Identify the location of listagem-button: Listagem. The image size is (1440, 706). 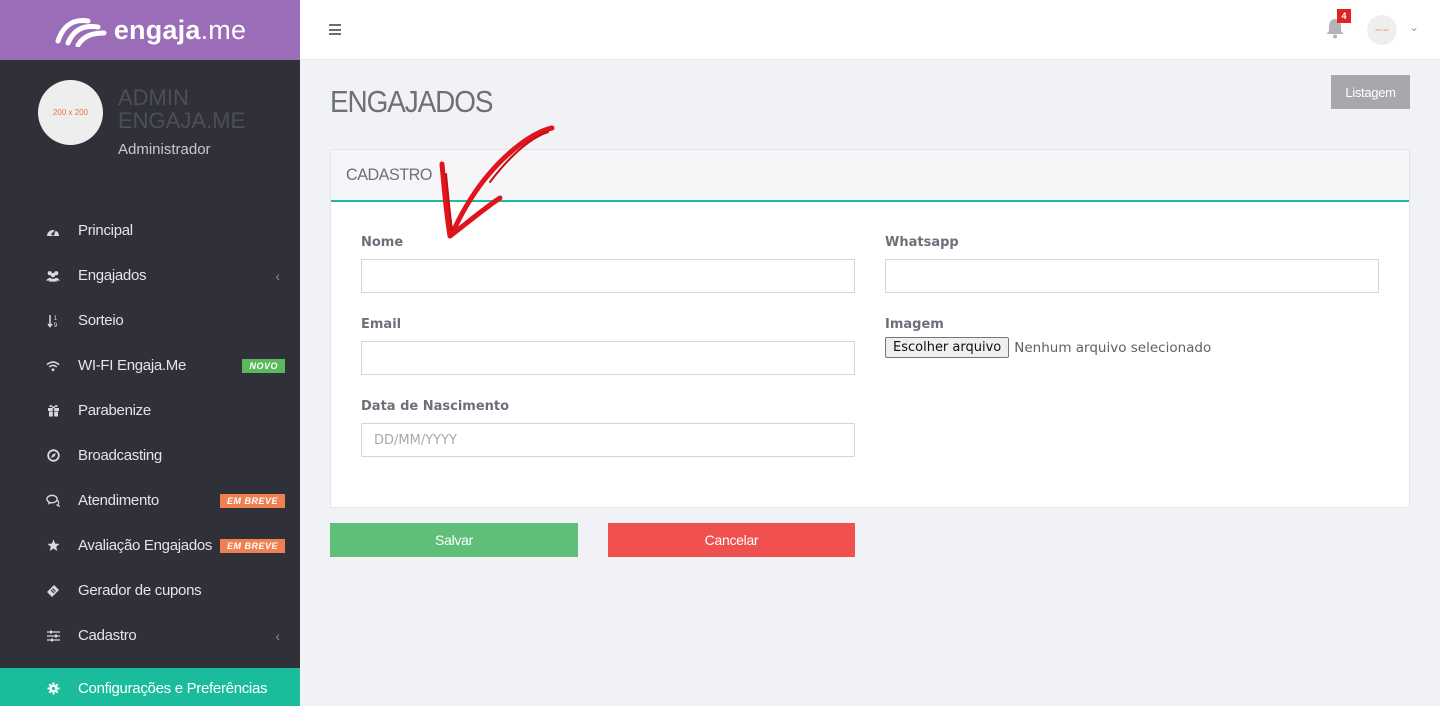
(1370, 92).